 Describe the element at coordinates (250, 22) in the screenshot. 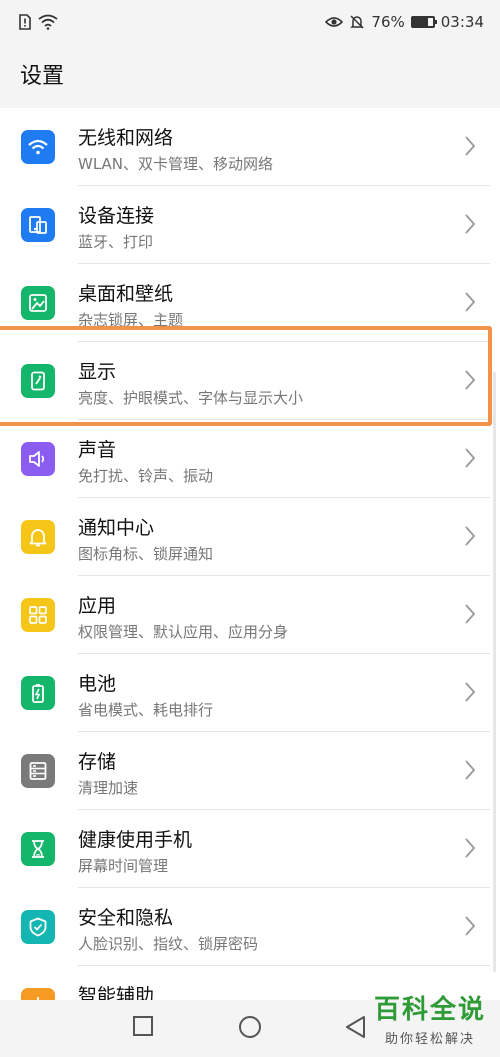

I see `status-bar: 76% 03:34` at that location.